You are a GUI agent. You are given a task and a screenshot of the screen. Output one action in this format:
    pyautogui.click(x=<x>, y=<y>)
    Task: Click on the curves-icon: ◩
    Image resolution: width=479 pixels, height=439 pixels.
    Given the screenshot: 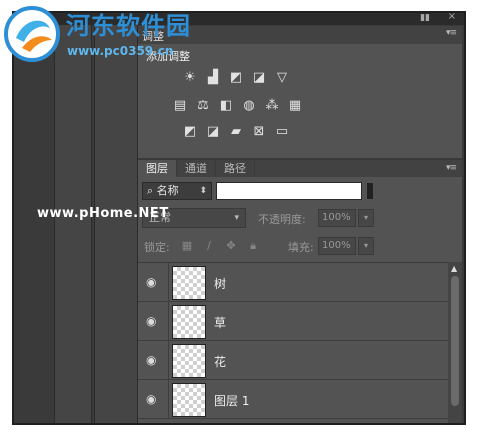 What is the action you would take?
    pyautogui.click(x=236, y=78)
    